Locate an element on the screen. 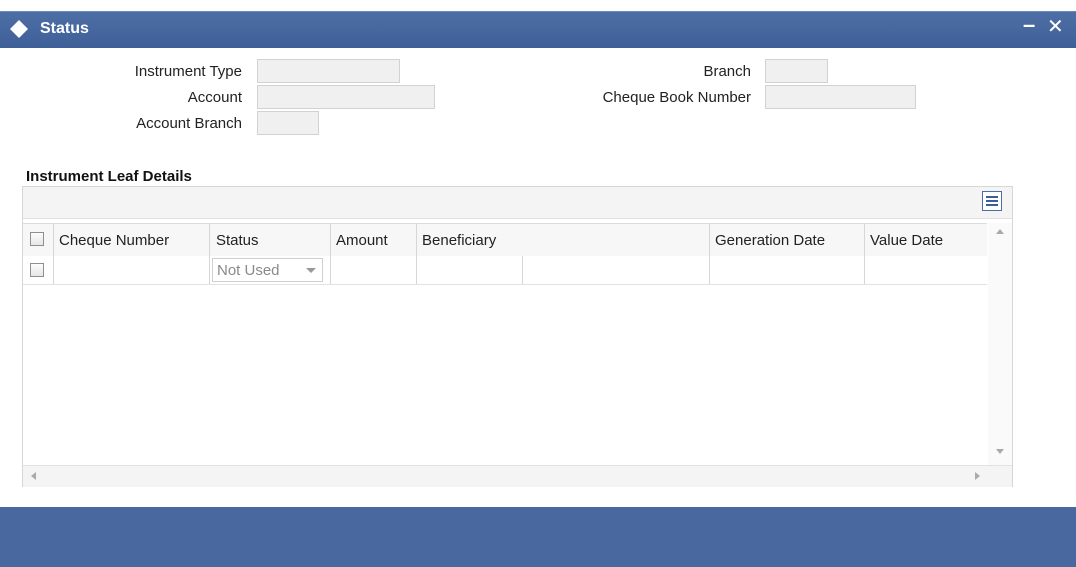 This screenshot has width=1076, height=567. col-amount: Amount is located at coordinates (362, 240).